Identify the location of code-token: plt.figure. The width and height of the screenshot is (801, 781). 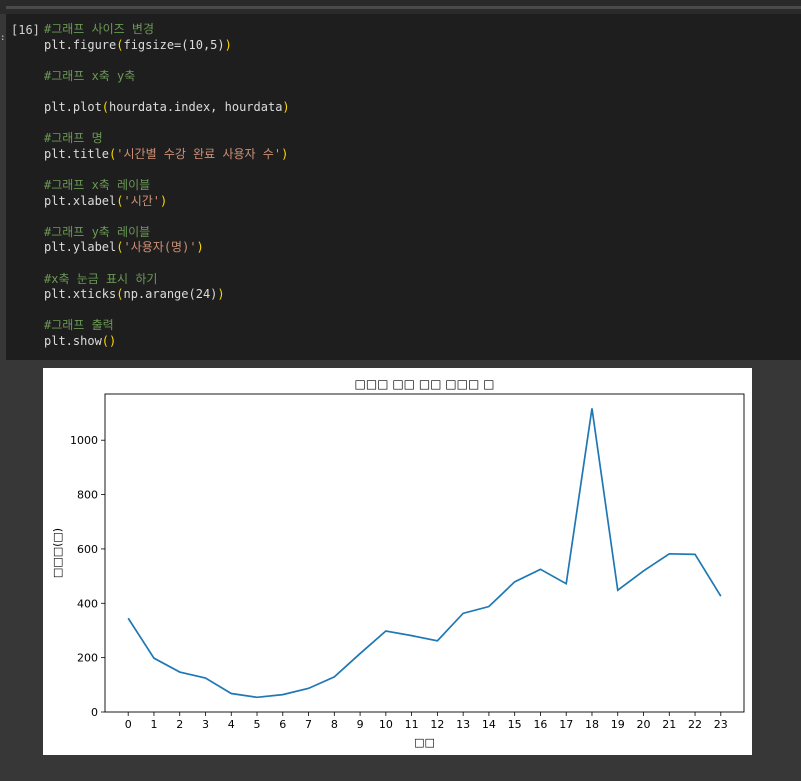
(80, 44).